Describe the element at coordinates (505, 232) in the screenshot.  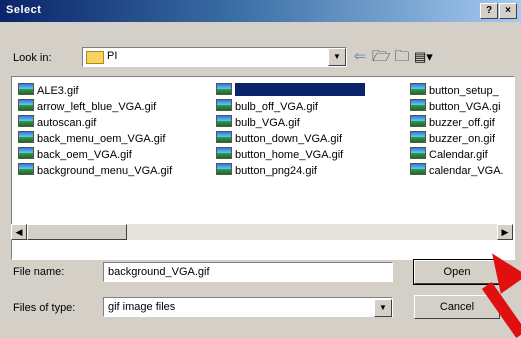
I see `scroll-right-icon: ▶` at that location.